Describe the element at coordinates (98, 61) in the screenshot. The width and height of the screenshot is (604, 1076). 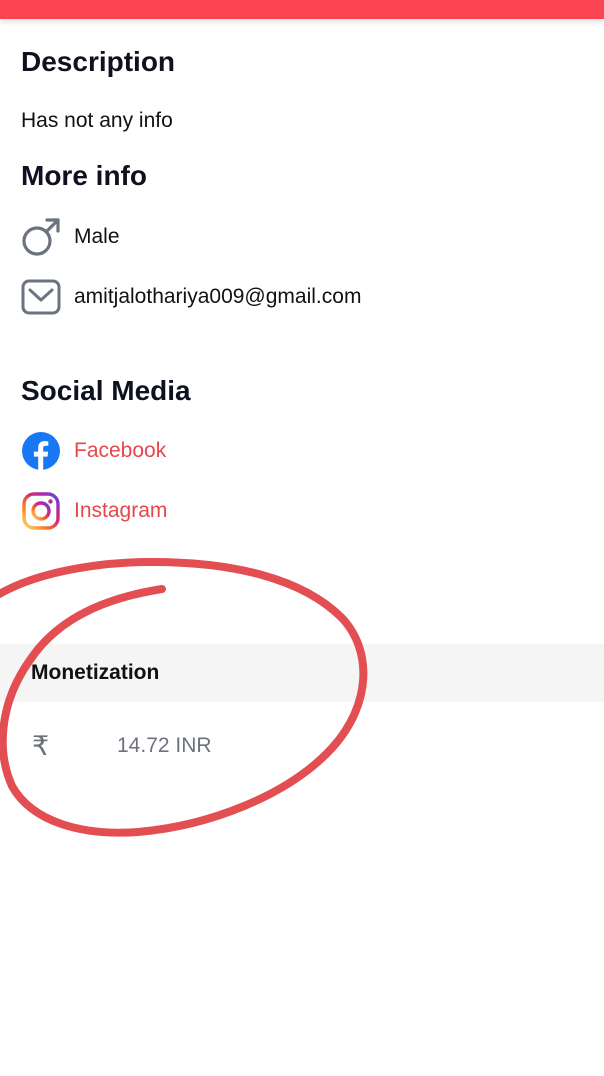
I see `description-heading: Description` at that location.